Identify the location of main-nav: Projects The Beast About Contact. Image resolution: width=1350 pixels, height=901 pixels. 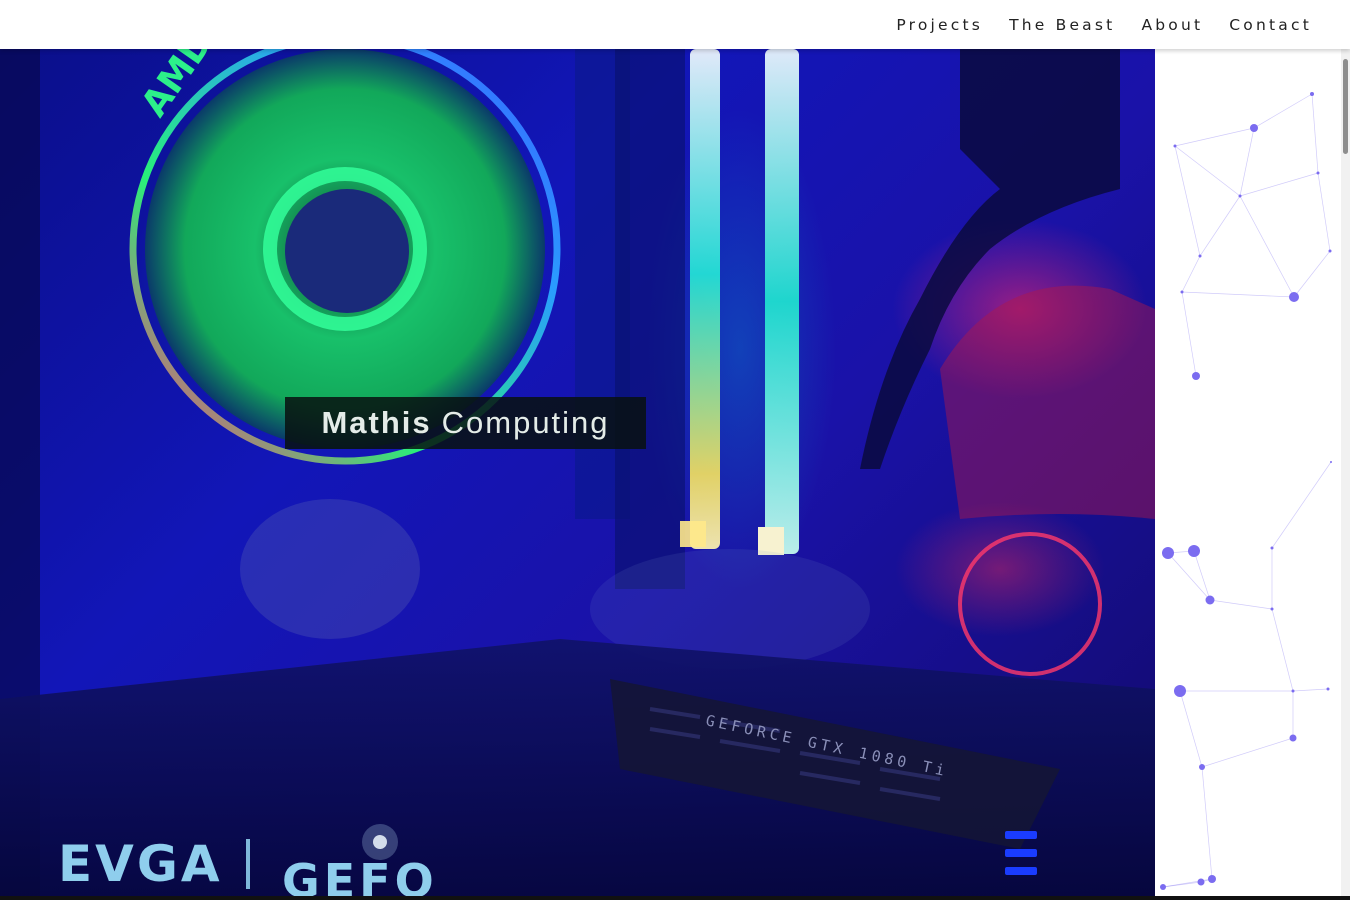
(1091, 24).